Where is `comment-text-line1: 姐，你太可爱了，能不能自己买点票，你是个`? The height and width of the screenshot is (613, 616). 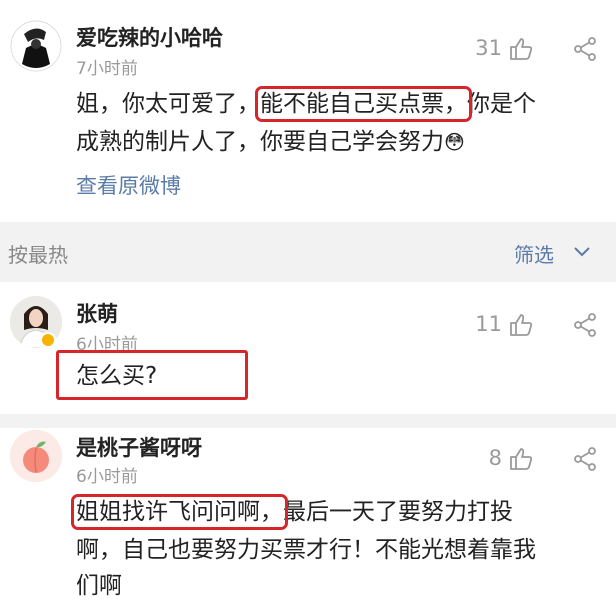 comment-text-line1: 姐，你太可爱了，能不能自己买点票，你是个 is located at coordinates (306, 104).